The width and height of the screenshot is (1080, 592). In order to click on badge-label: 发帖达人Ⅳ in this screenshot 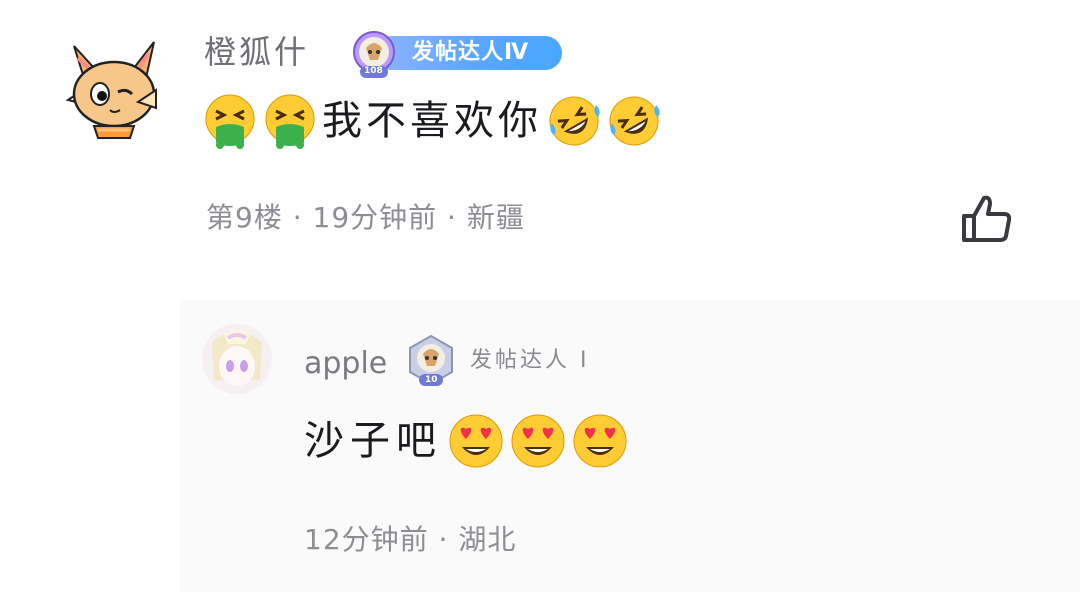, I will do `click(471, 52)`.